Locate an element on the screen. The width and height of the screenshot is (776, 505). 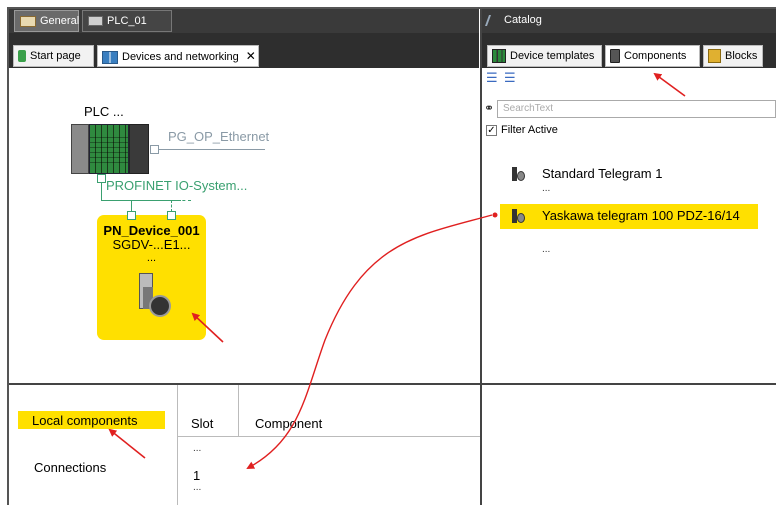
profinet-line is located at coordinates (141, 200).